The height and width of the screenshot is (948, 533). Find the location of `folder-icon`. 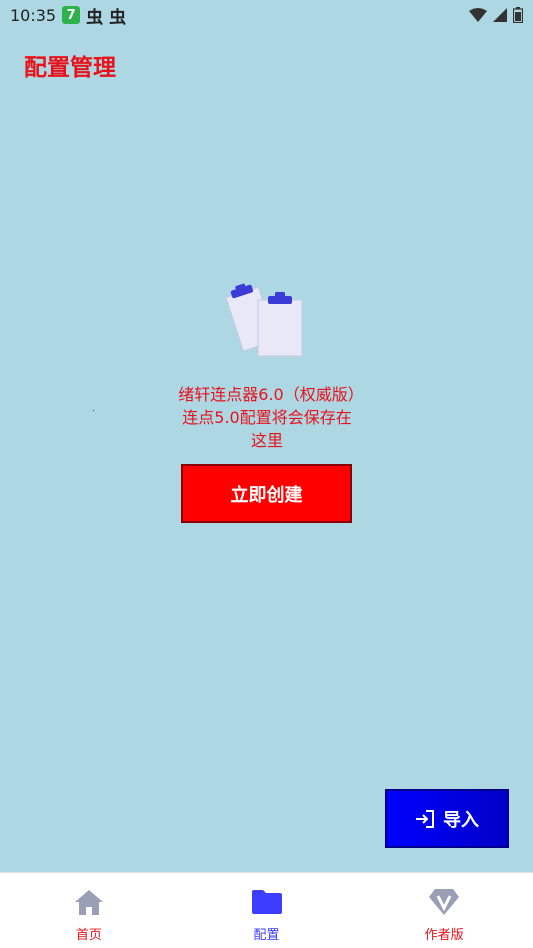

folder-icon is located at coordinates (267, 902).